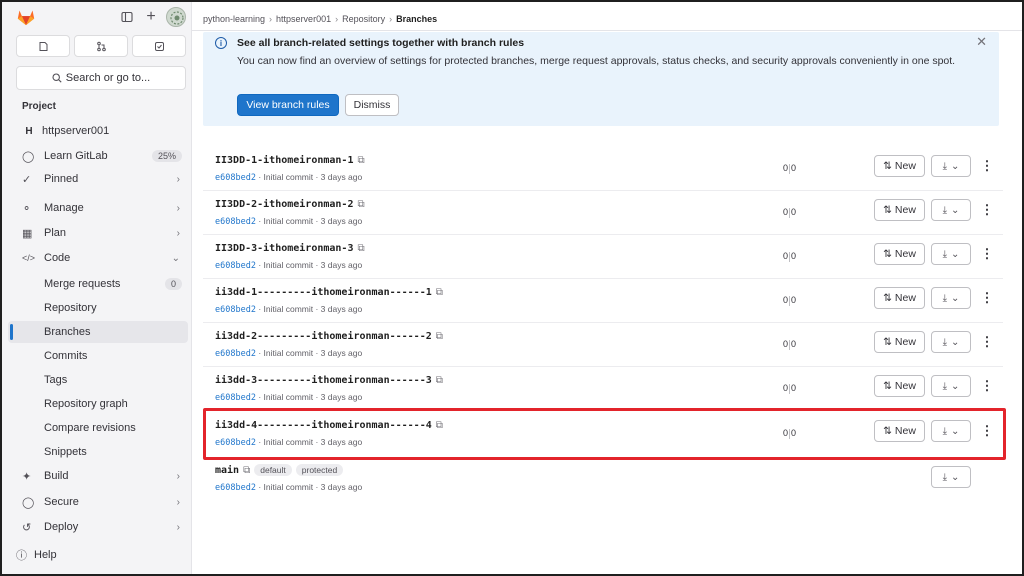 The width and height of the screenshot is (1024, 576). I want to click on sidebar-item-plan: ▦ Plan ›, so click(98, 233).